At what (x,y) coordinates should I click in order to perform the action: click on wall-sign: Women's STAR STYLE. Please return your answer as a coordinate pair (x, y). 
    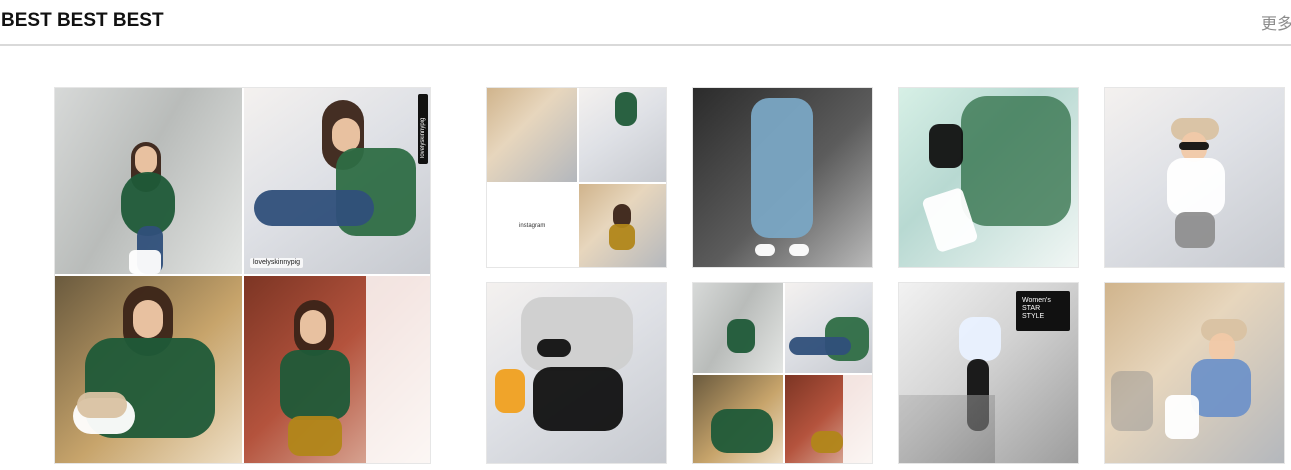
    Looking at the image, I should click on (1043, 311).